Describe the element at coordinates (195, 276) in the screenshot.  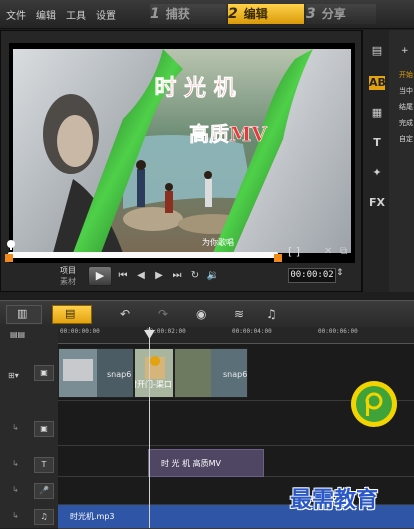
I see `repeat-icon: ↻` at that location.